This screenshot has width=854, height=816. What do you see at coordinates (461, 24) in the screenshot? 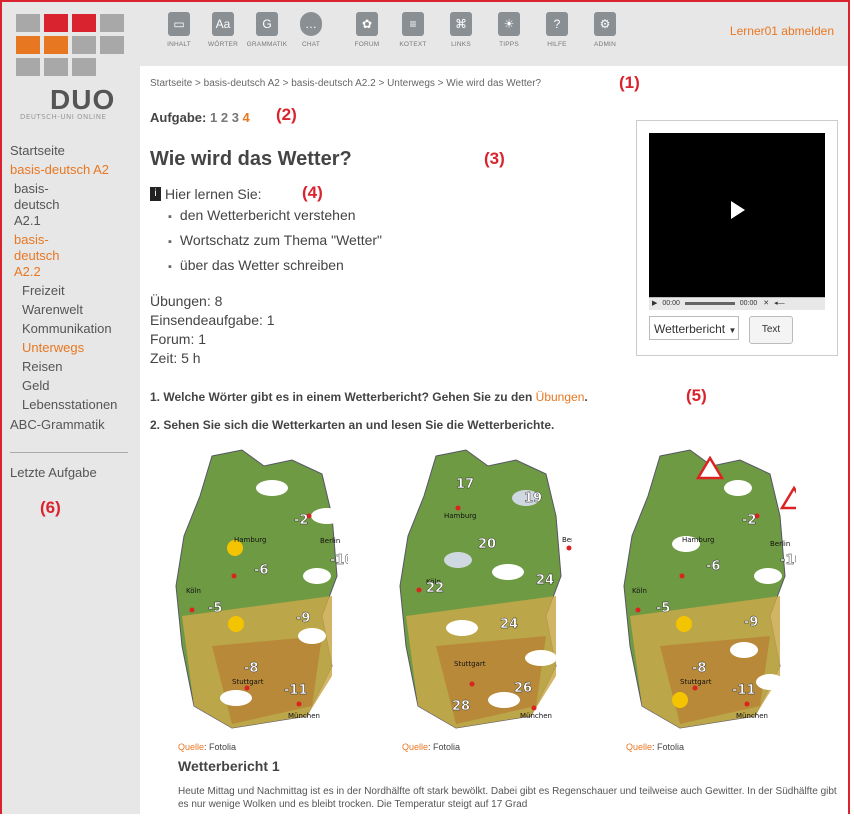
I see `links-icon: ⌘` at bounding box center [461, 24].